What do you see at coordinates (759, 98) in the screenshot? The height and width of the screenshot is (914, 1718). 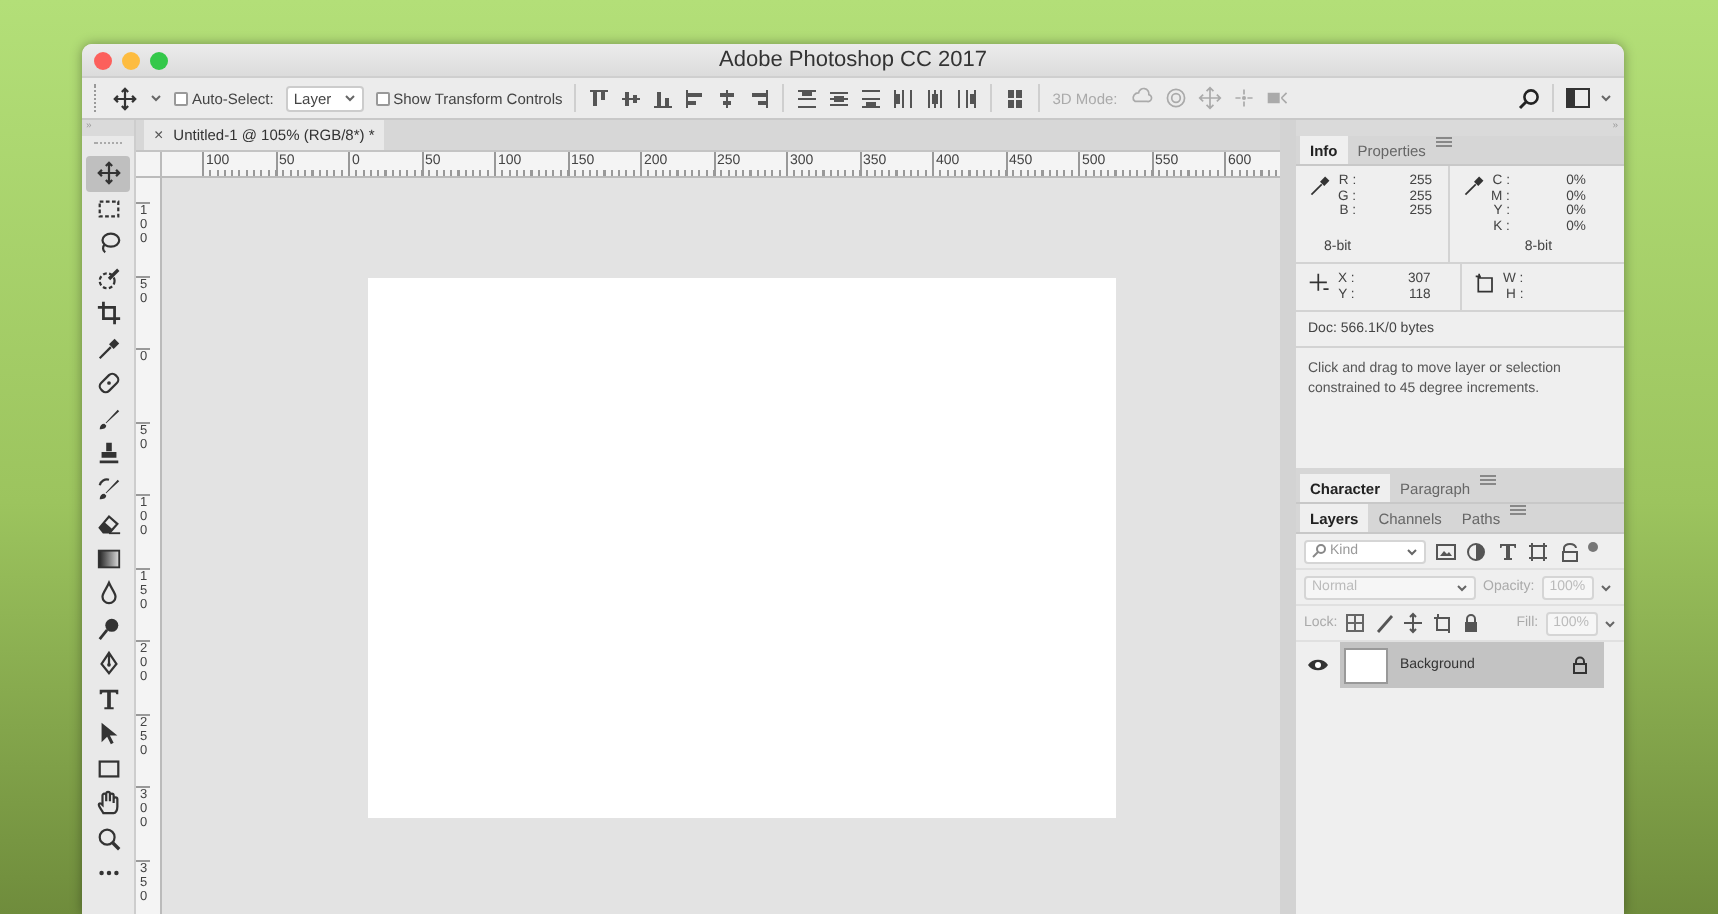 I see `align-right-icon` at bounding box center [759, 98].